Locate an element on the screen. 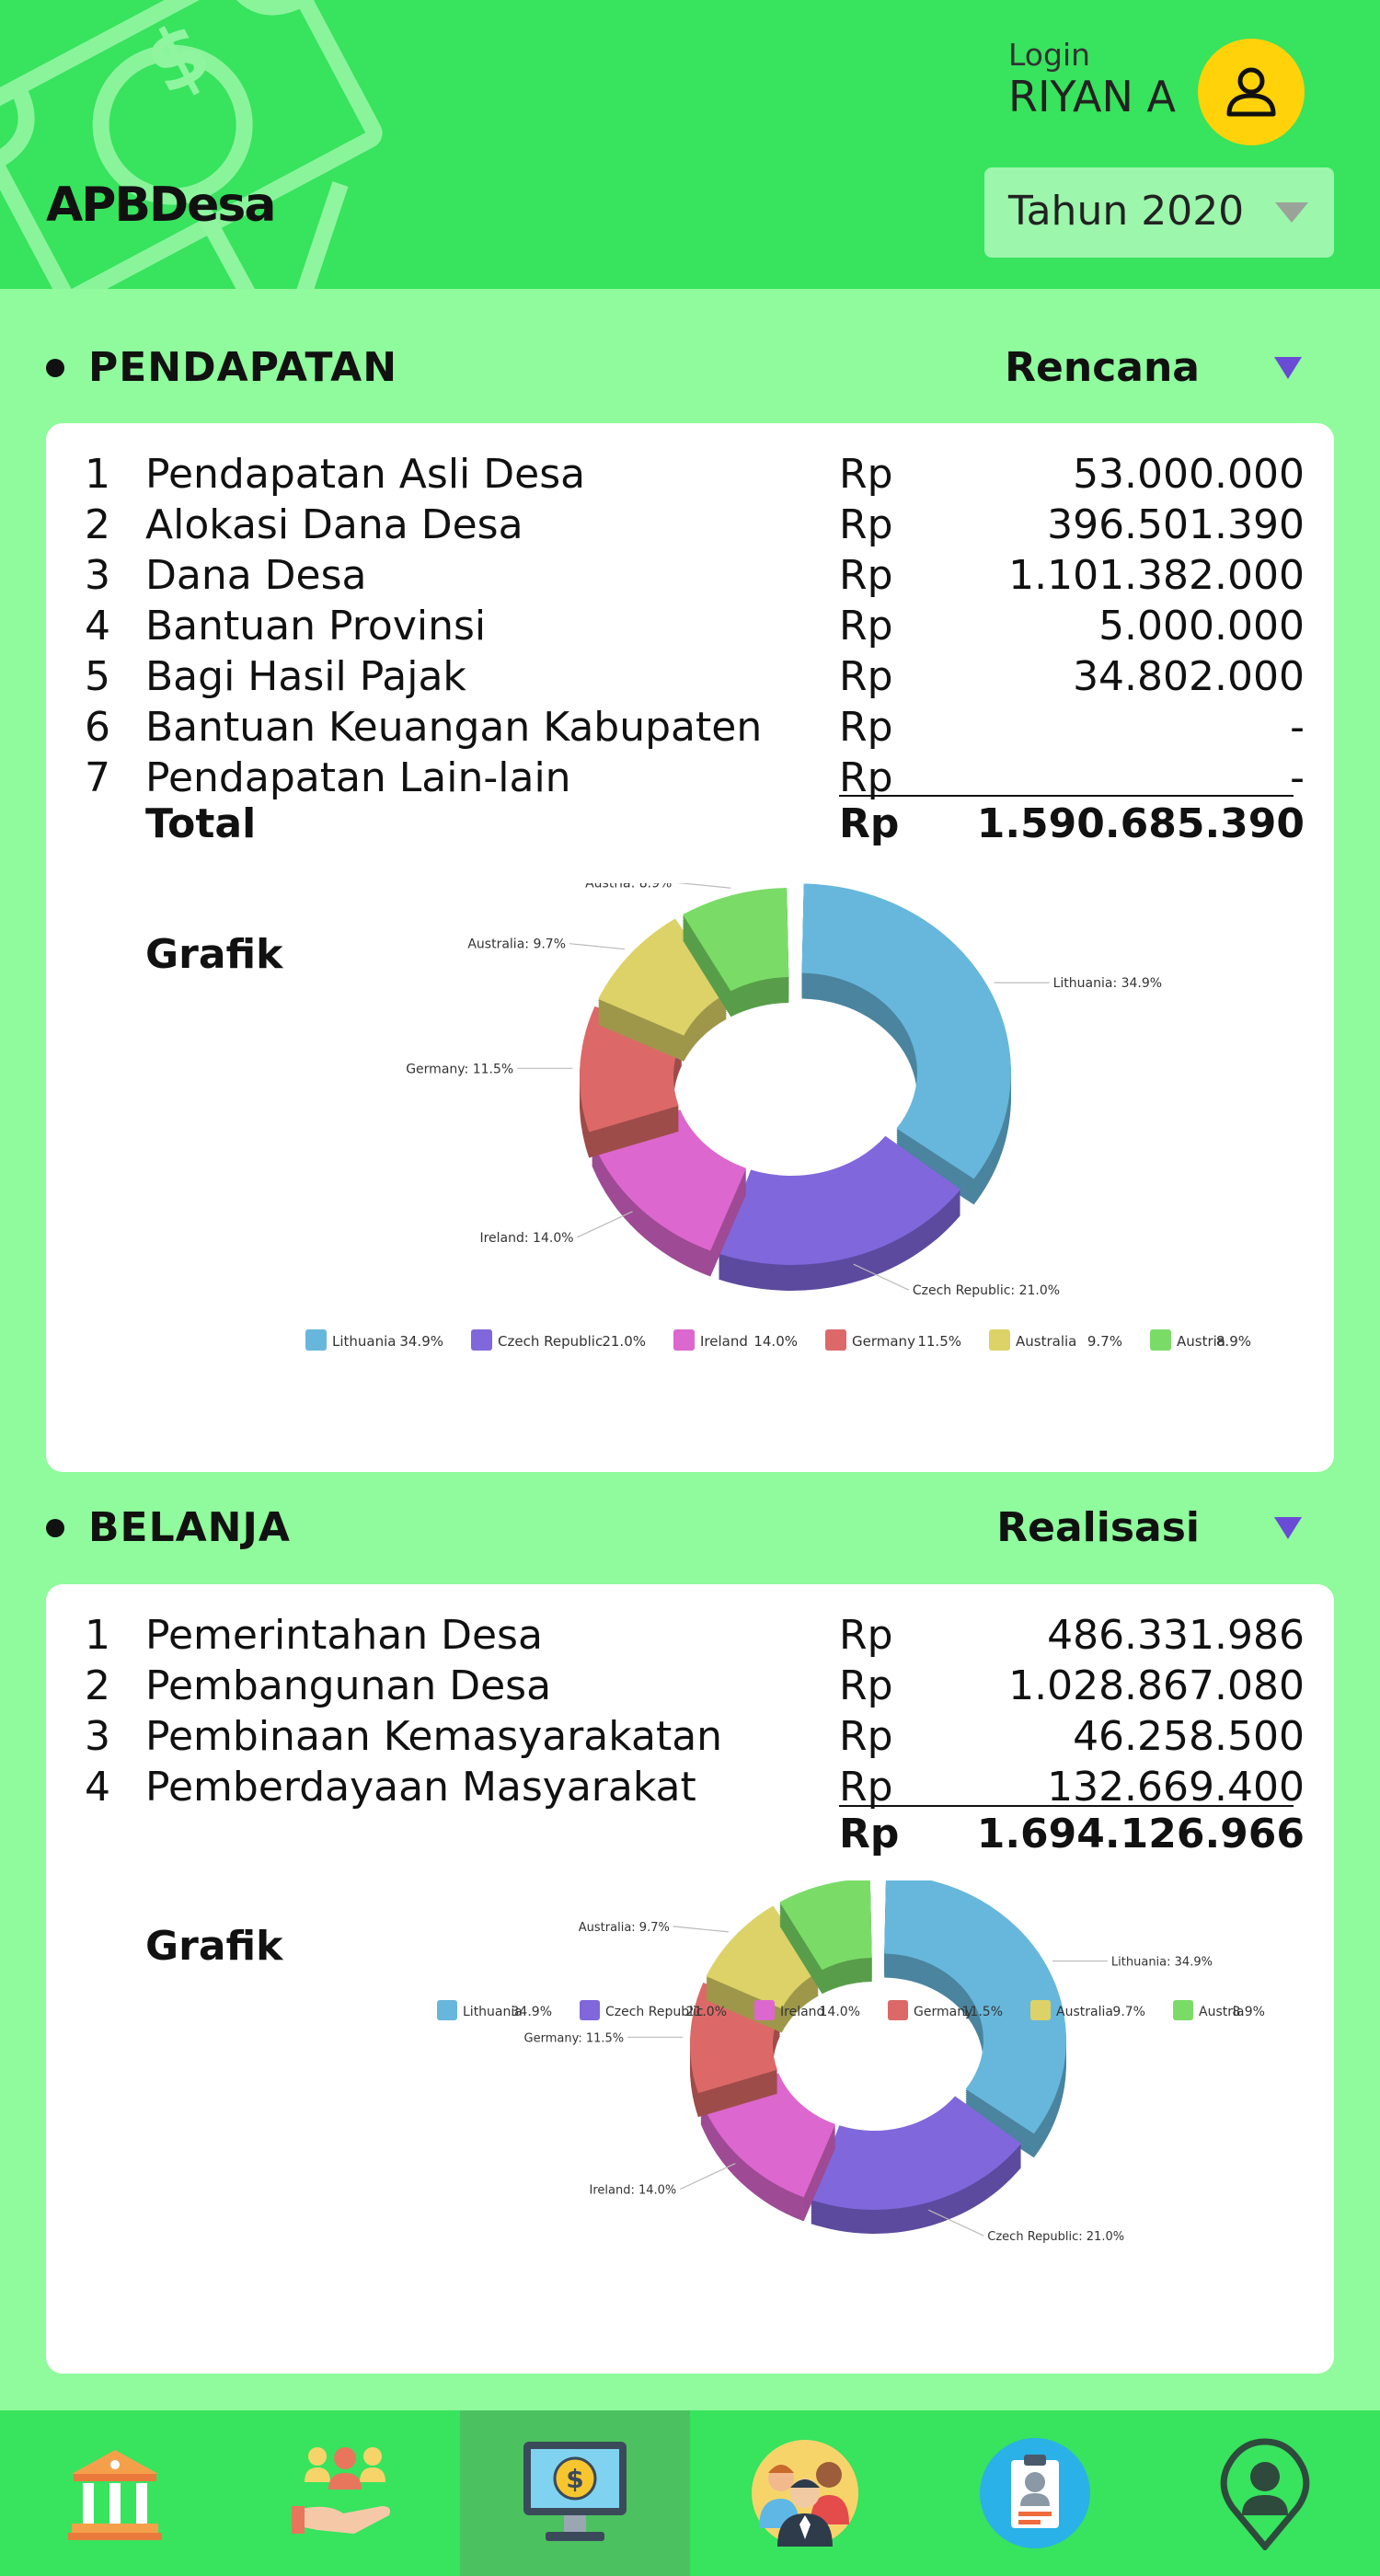 The width and height of the screenshot is (1380, 2576). belanja-mode-select: Realisasi is located at coordinates (1098, 1527).